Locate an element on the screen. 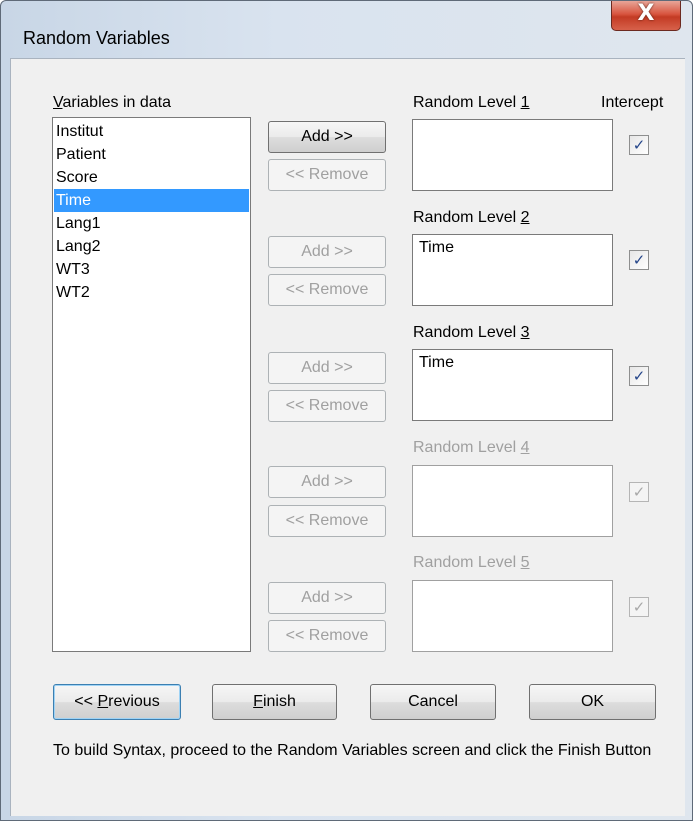 This screenshot has height=821, width=693. list-item-selected: Time is located at coordinates (151, 200).